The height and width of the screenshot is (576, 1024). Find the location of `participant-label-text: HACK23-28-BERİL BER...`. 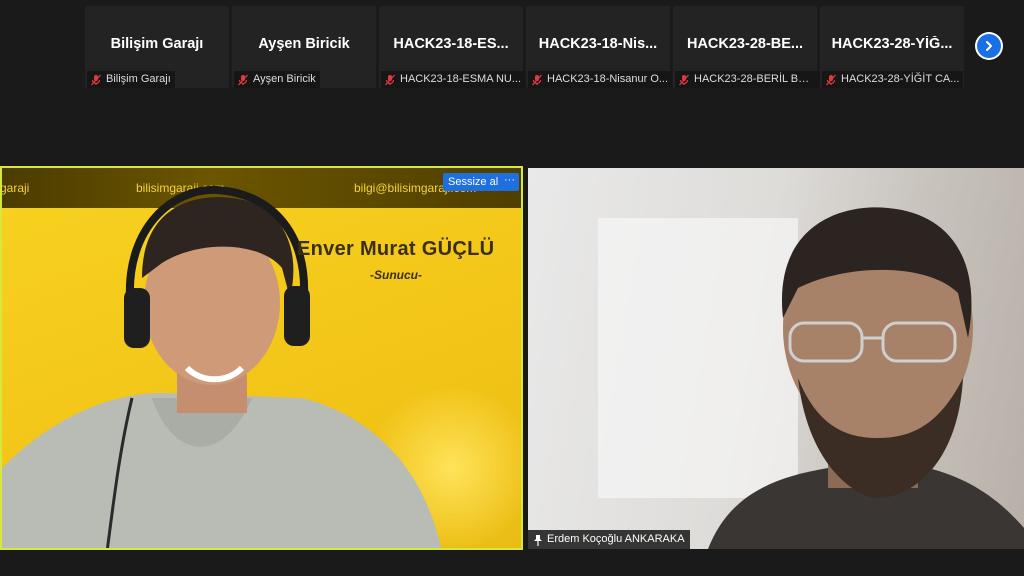

participant-label-text: HACK23-28-BERİL BER... is located at coordinates (755, 79).